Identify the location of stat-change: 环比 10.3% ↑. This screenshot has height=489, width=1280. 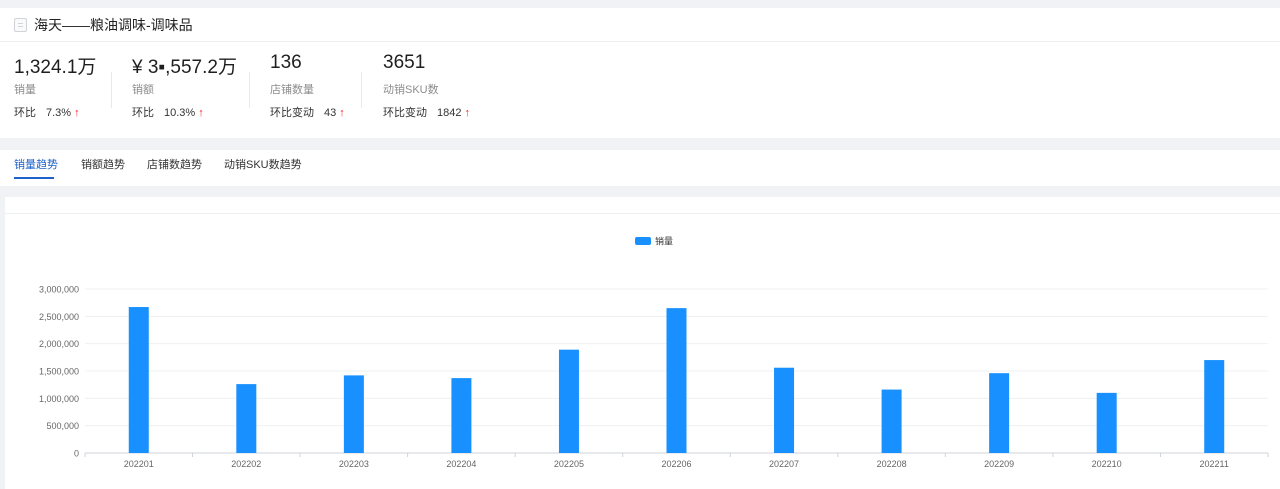
(168, 112).